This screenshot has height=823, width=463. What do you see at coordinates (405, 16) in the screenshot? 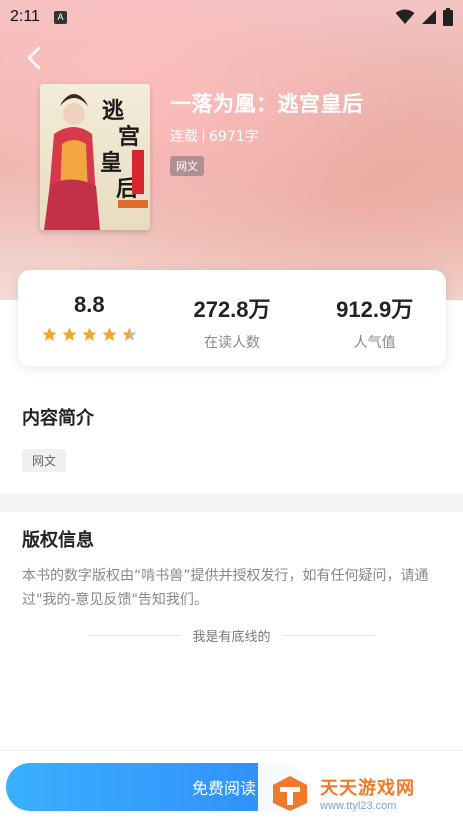
I see `wifi-icon` at bounding box center [405, 16].